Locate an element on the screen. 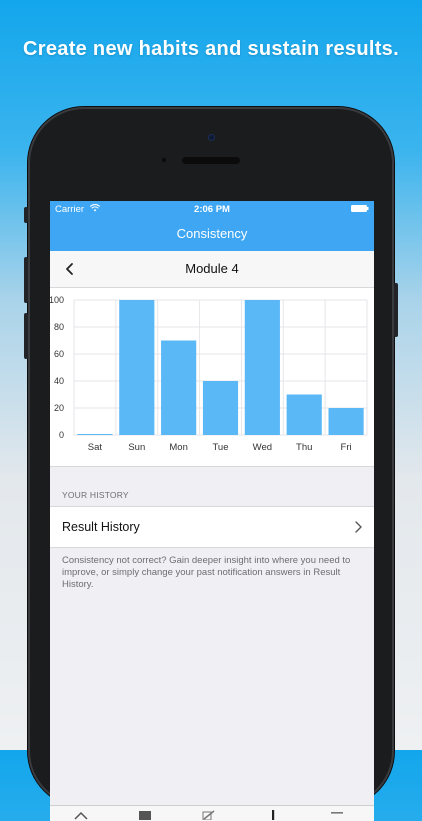  x-tick-label: Tue is located at coordinates (220, 447).